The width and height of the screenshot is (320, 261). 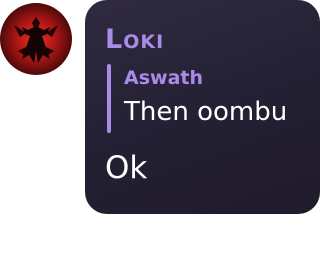 What do you see at coordinates (163, 78) in the screenshot?
I see `reply-author: Aswath` at bounding box center [163, 78].